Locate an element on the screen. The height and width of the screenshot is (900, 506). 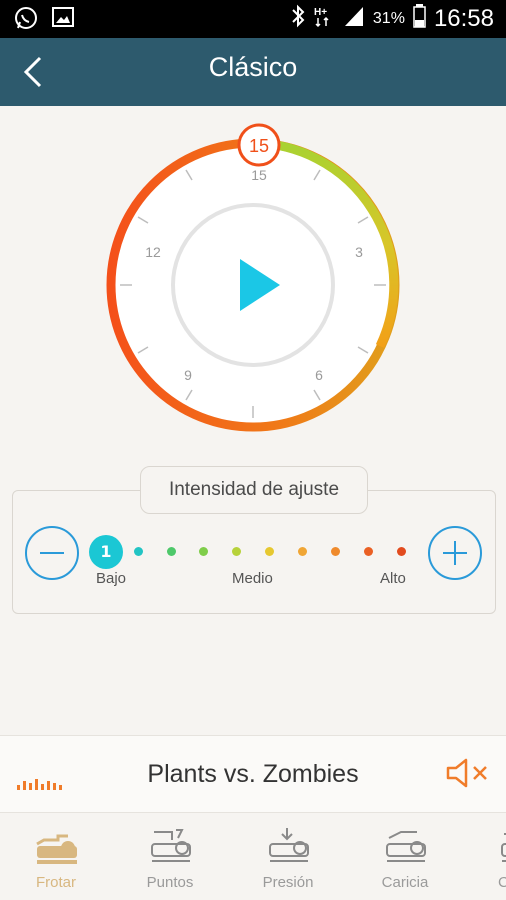
battery-icon is located at coordinates (419, 18).